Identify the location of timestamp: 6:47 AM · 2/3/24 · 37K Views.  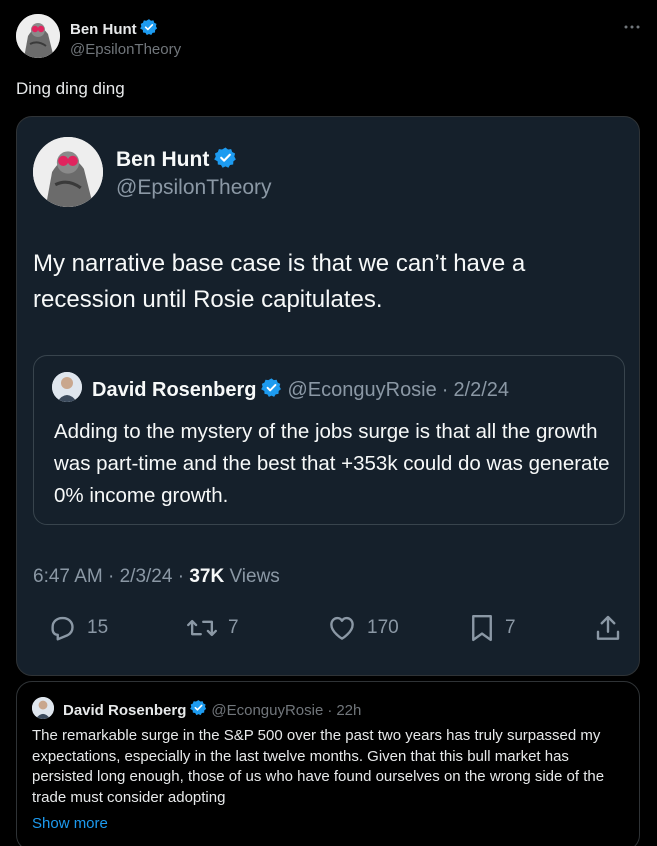
(156, 577).